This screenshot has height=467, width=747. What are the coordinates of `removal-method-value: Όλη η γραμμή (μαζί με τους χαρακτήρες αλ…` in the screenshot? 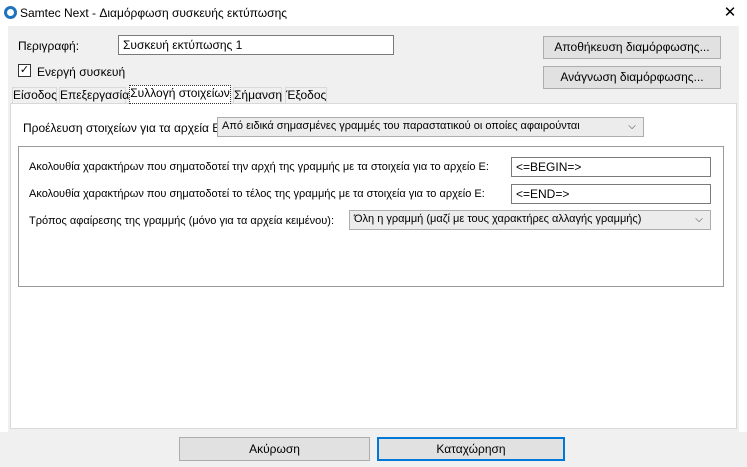 It's located at (498, 219).